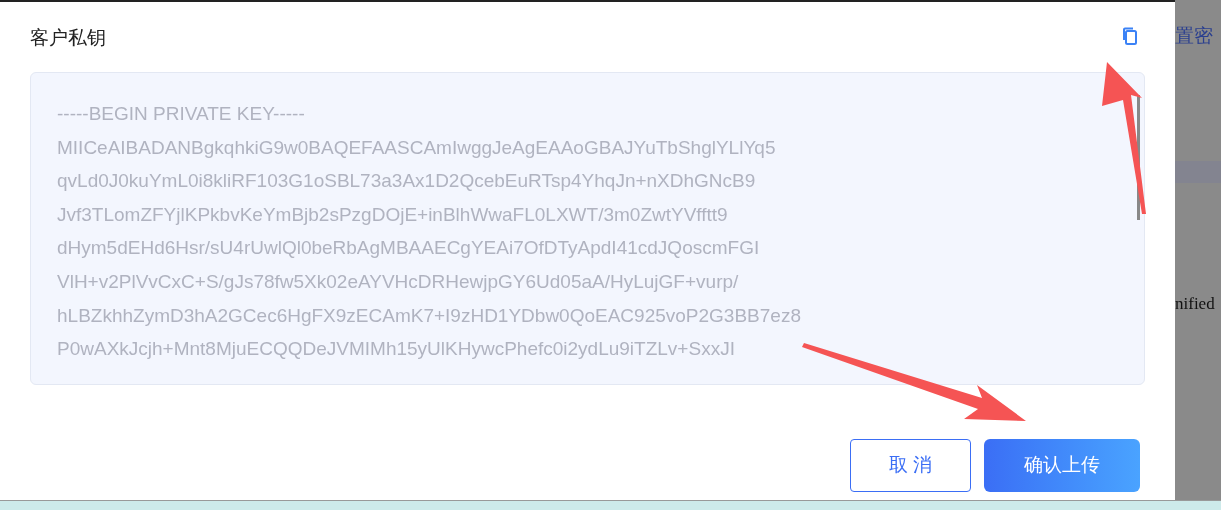 Image resolution: width=1221 pixels, height=510 pixels. Describe the element at coordinates (910, 465) in the screenshot. I see `cancel-button: 取 消` at that location.